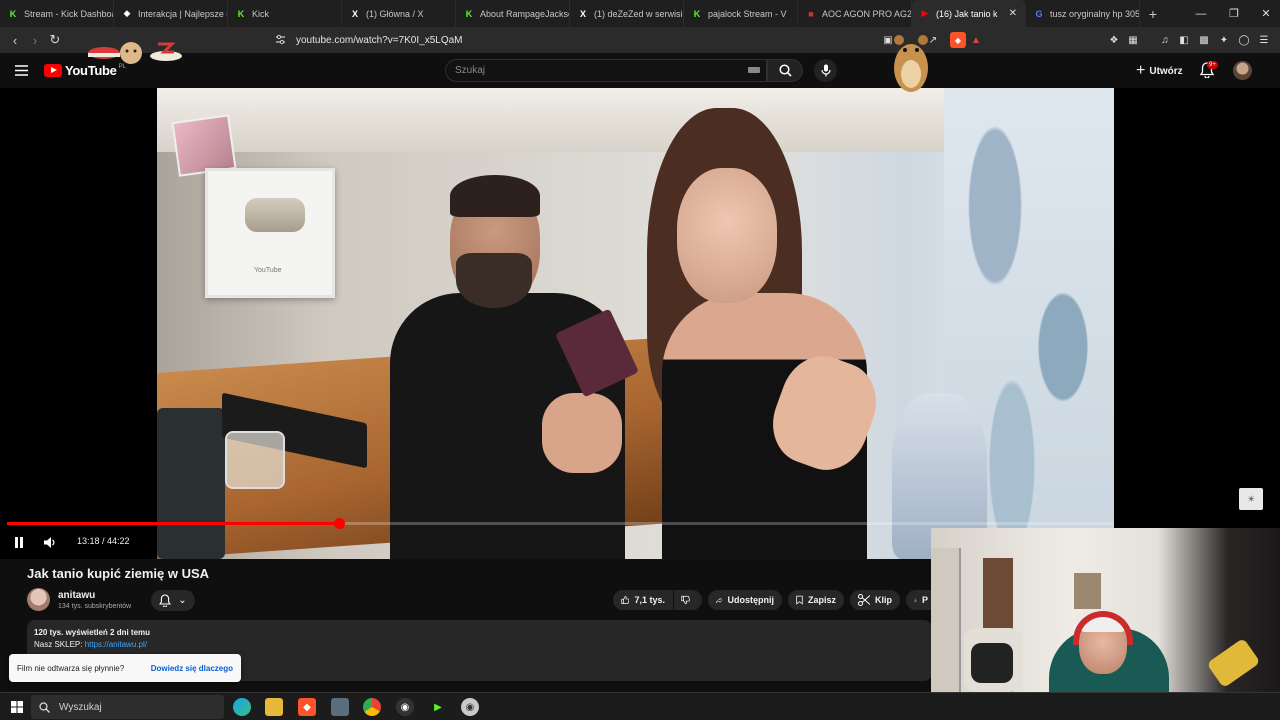 The image size is (1280, 720). What do you see at coordinates (17, 707) in the screenshot?
I see `windows-start-icon` at bounding box center [17, 707].